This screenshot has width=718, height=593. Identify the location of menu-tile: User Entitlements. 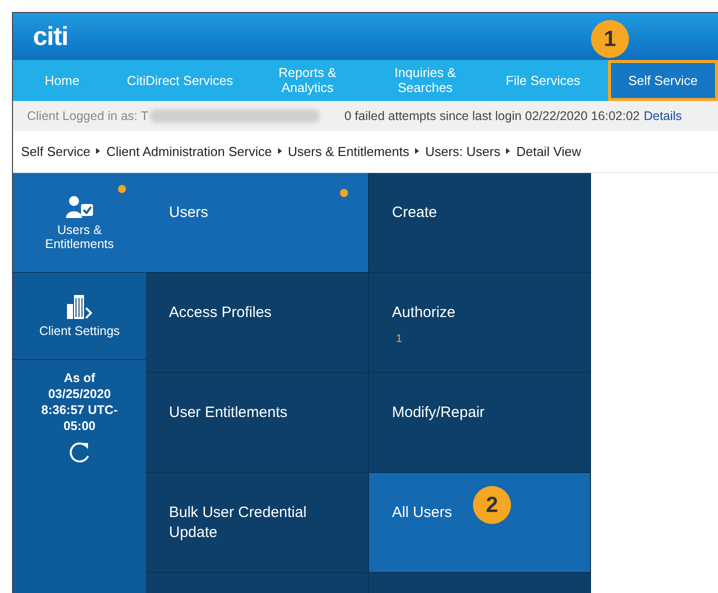
(257, 423).